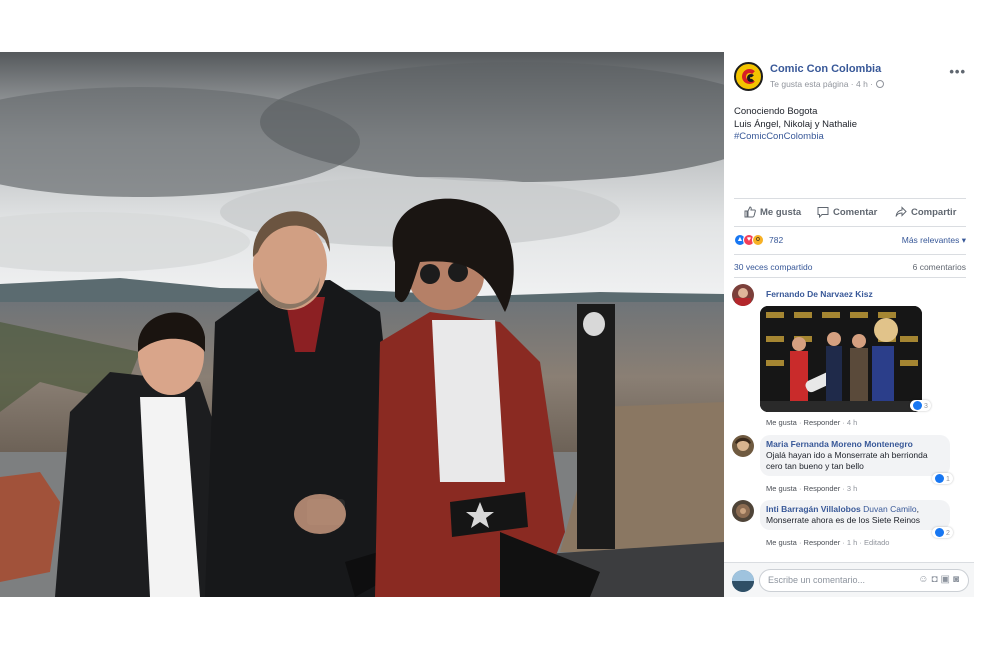 This screenshot has width=984, height=655. Describe the element at coordinates (819, 294) in the screenshot. I see `comment-author: Fernando De Narvaez Kisz` at that location.